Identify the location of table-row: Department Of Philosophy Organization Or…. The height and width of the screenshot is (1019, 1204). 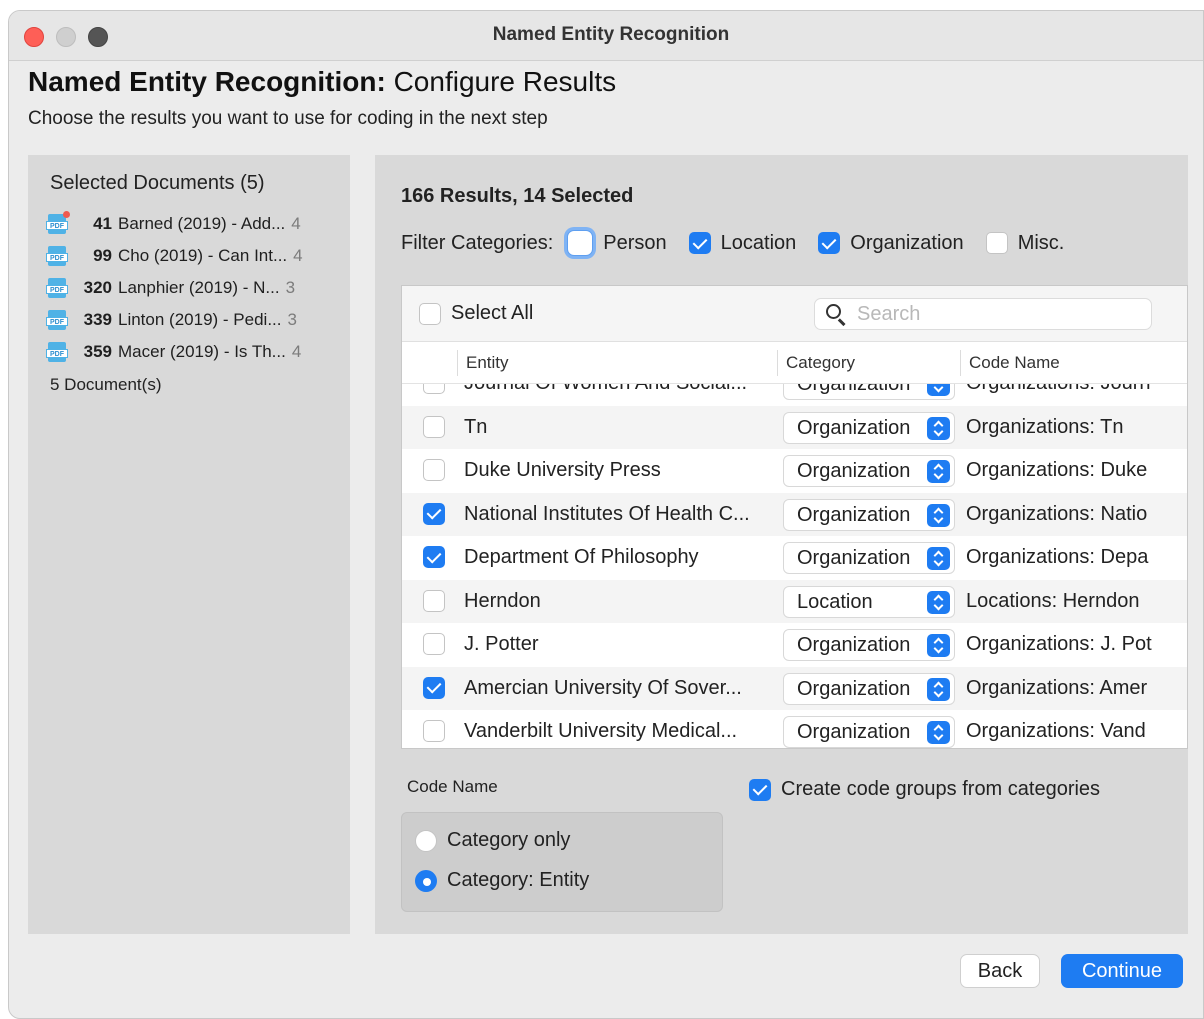
(794, 558).